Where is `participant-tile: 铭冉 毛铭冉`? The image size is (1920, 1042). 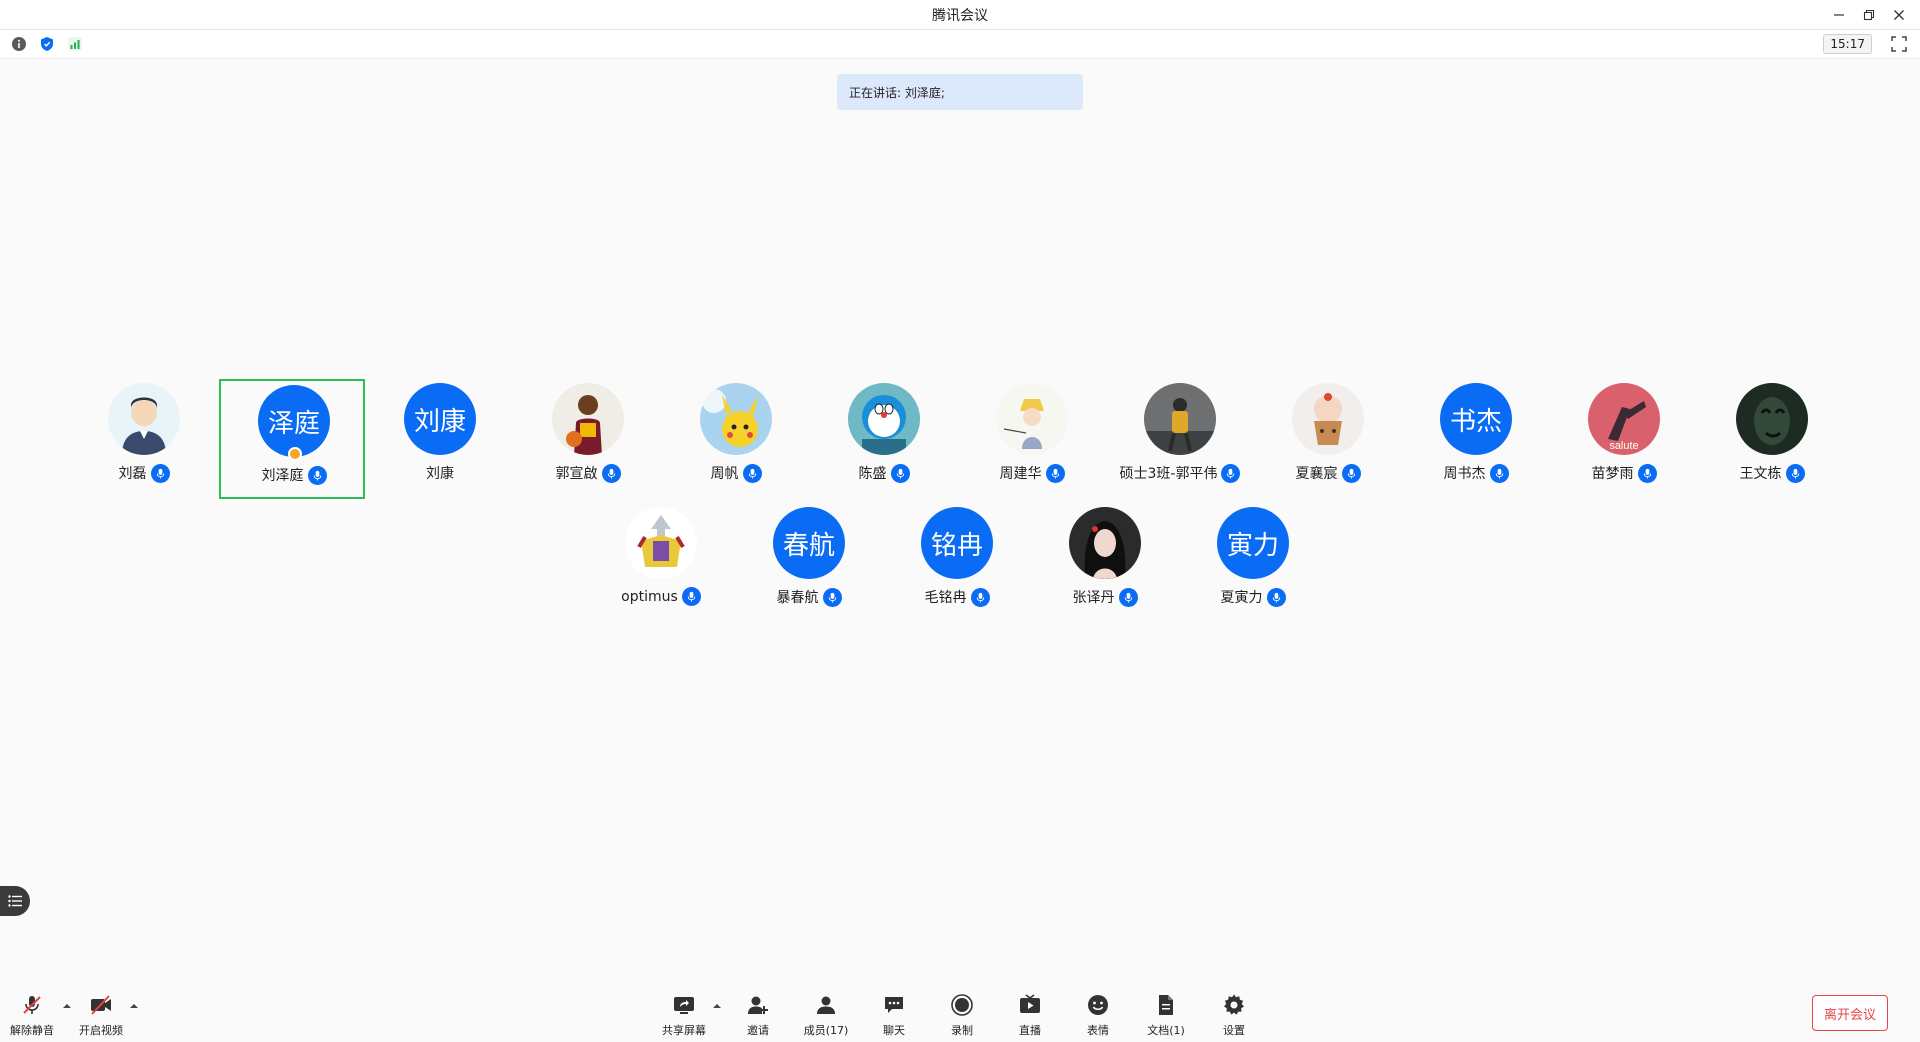
participant-tile: 铭冉 毛铭冉 is located at coordinates (957, 563).